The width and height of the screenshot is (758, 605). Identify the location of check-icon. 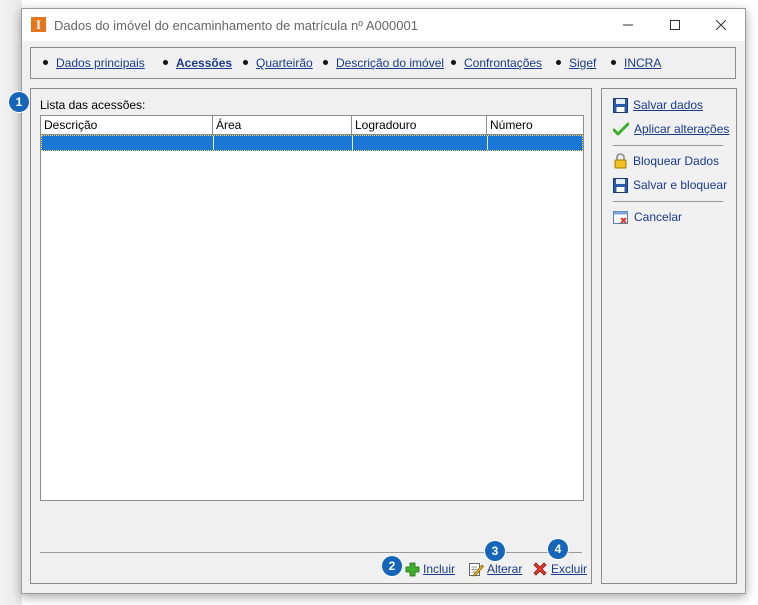
(621, 128).